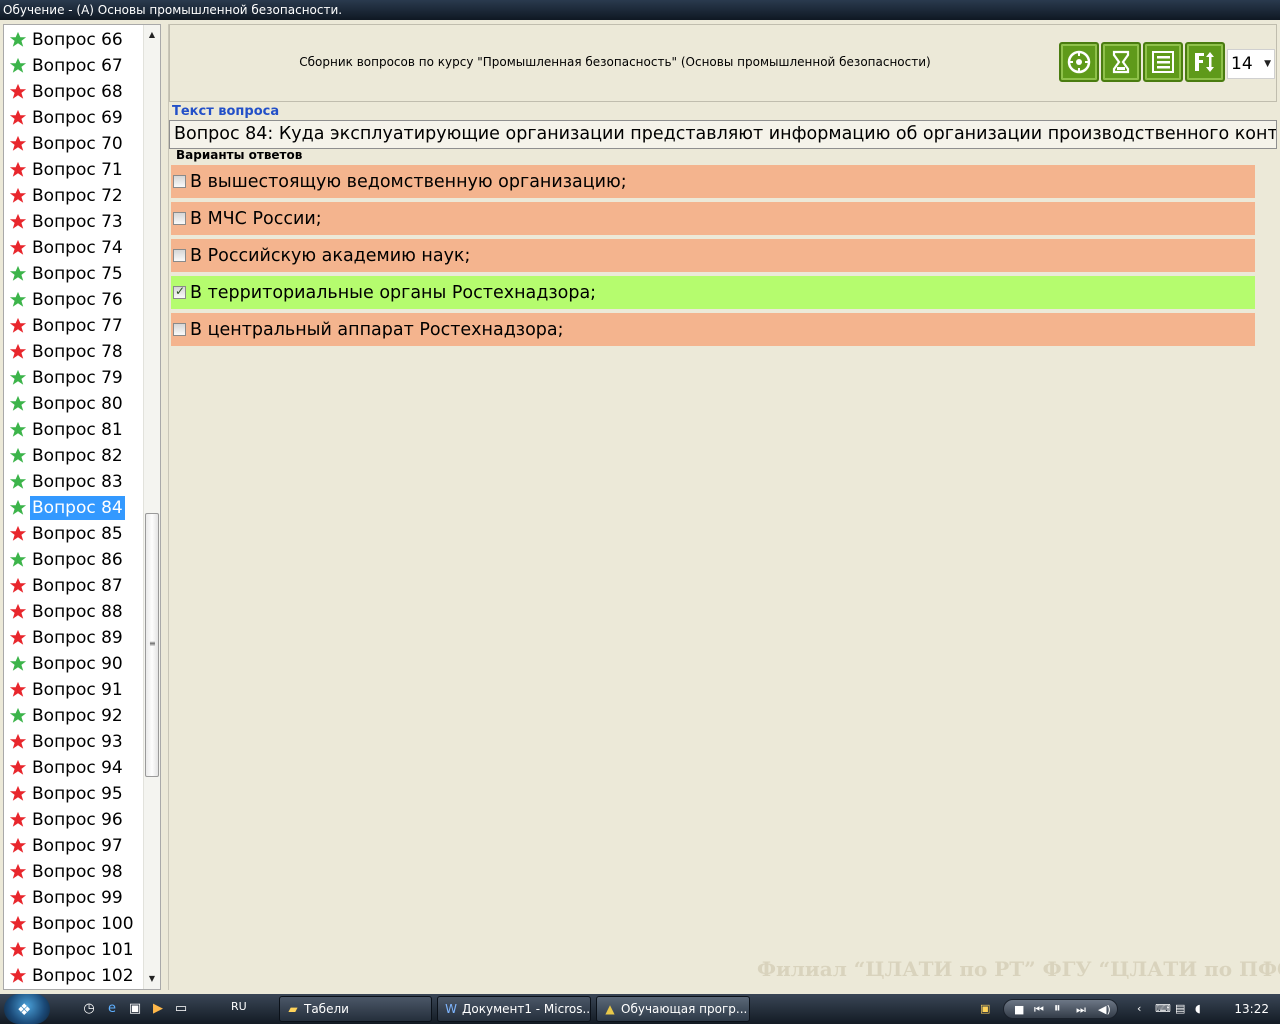 The width and height of the screenshot is (1280, 1024). I want to click on answer-option: В вышестоящую ведомственную организацию;, so click(713, 181).